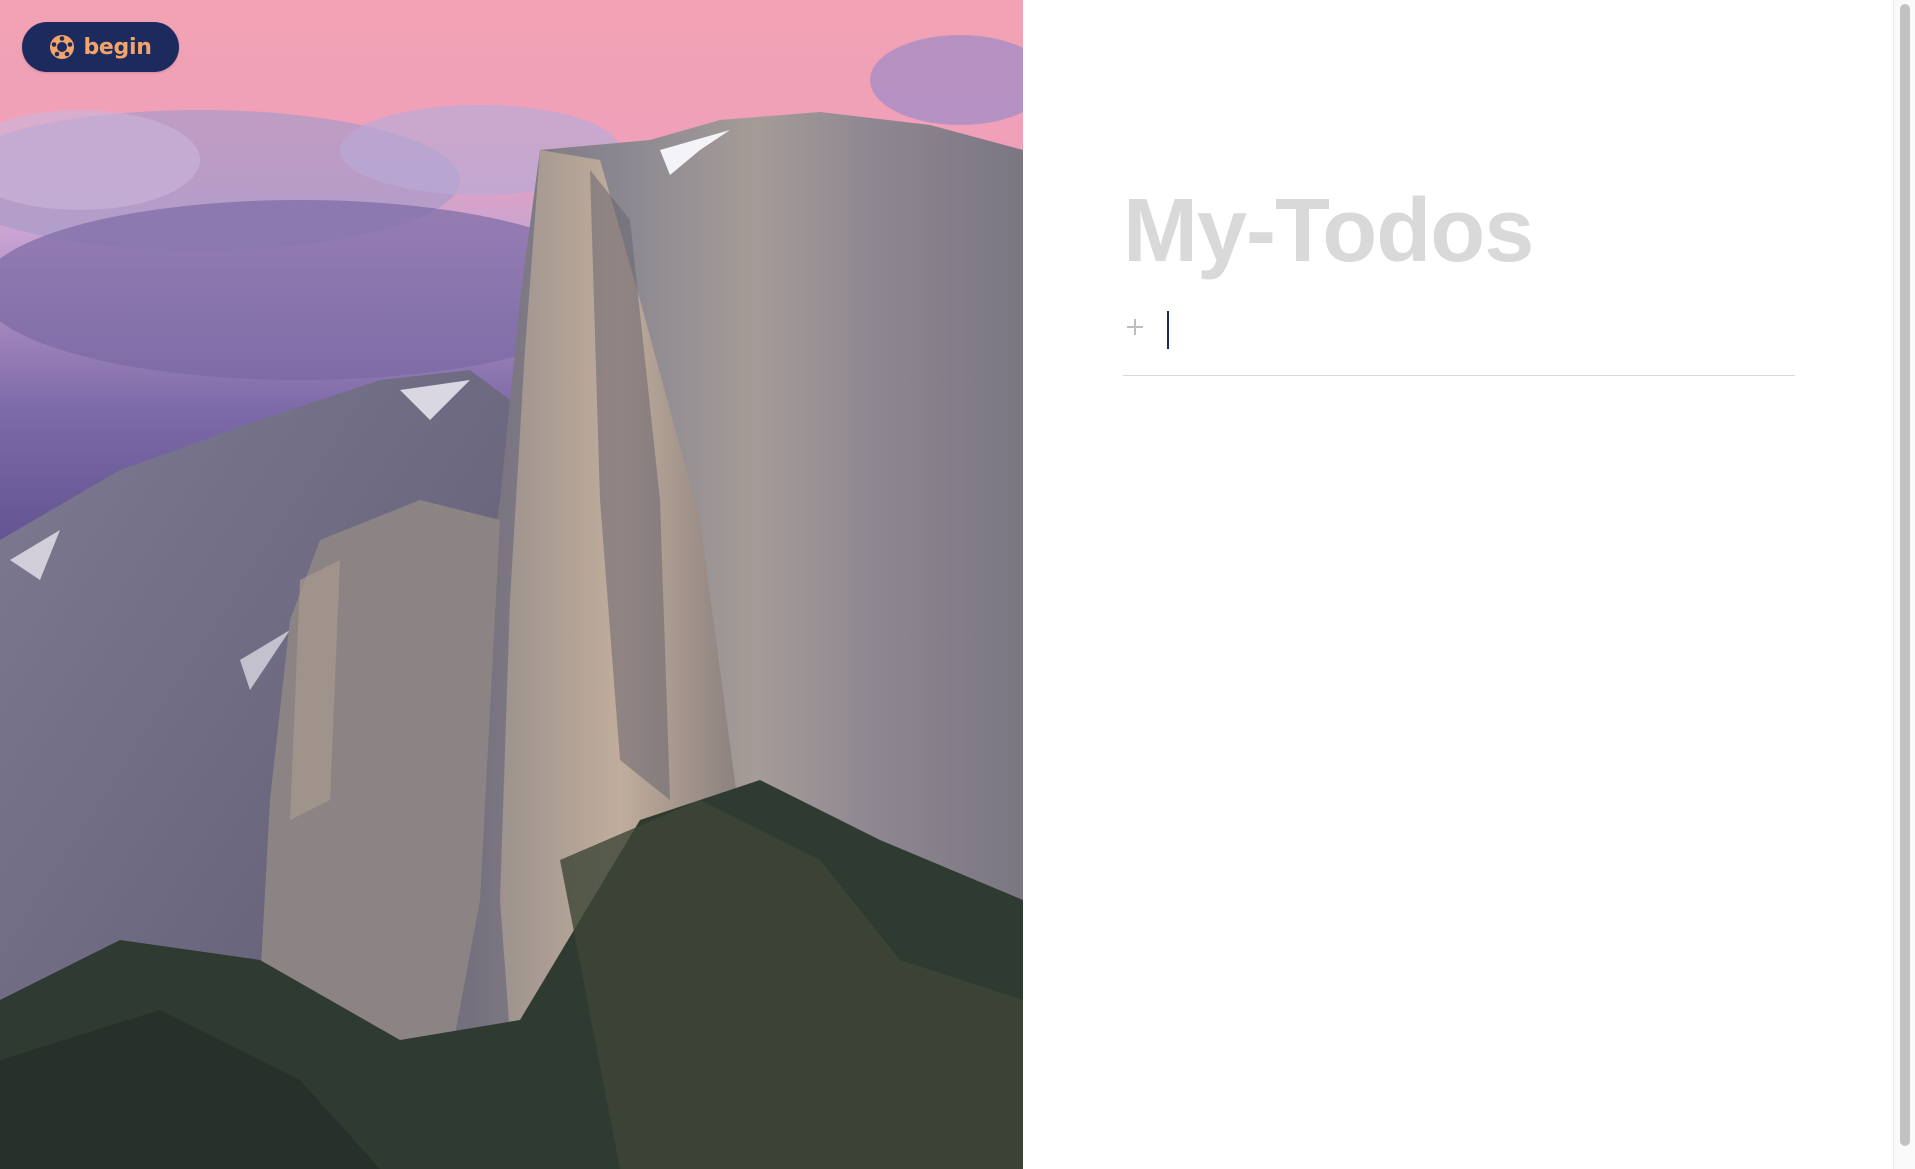 The height and width of the screenshot is (1169, 1915). Describe the element at coordinates (1328, 231) in the screenshot. I see `page-title: My-Todos` at that location.